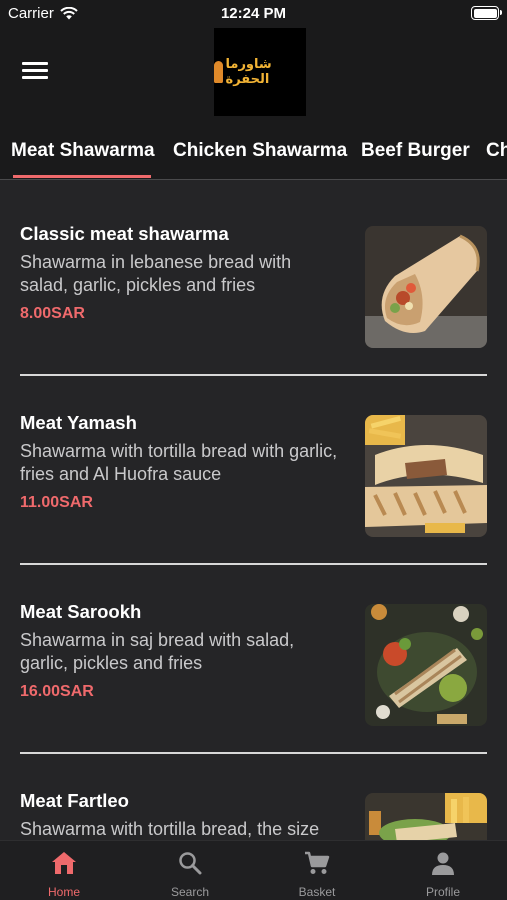  What do you see at coordinates (78, 422) in the screenshot?
I see `item-name: Meat Yamash` at bounding box center [78, 422].